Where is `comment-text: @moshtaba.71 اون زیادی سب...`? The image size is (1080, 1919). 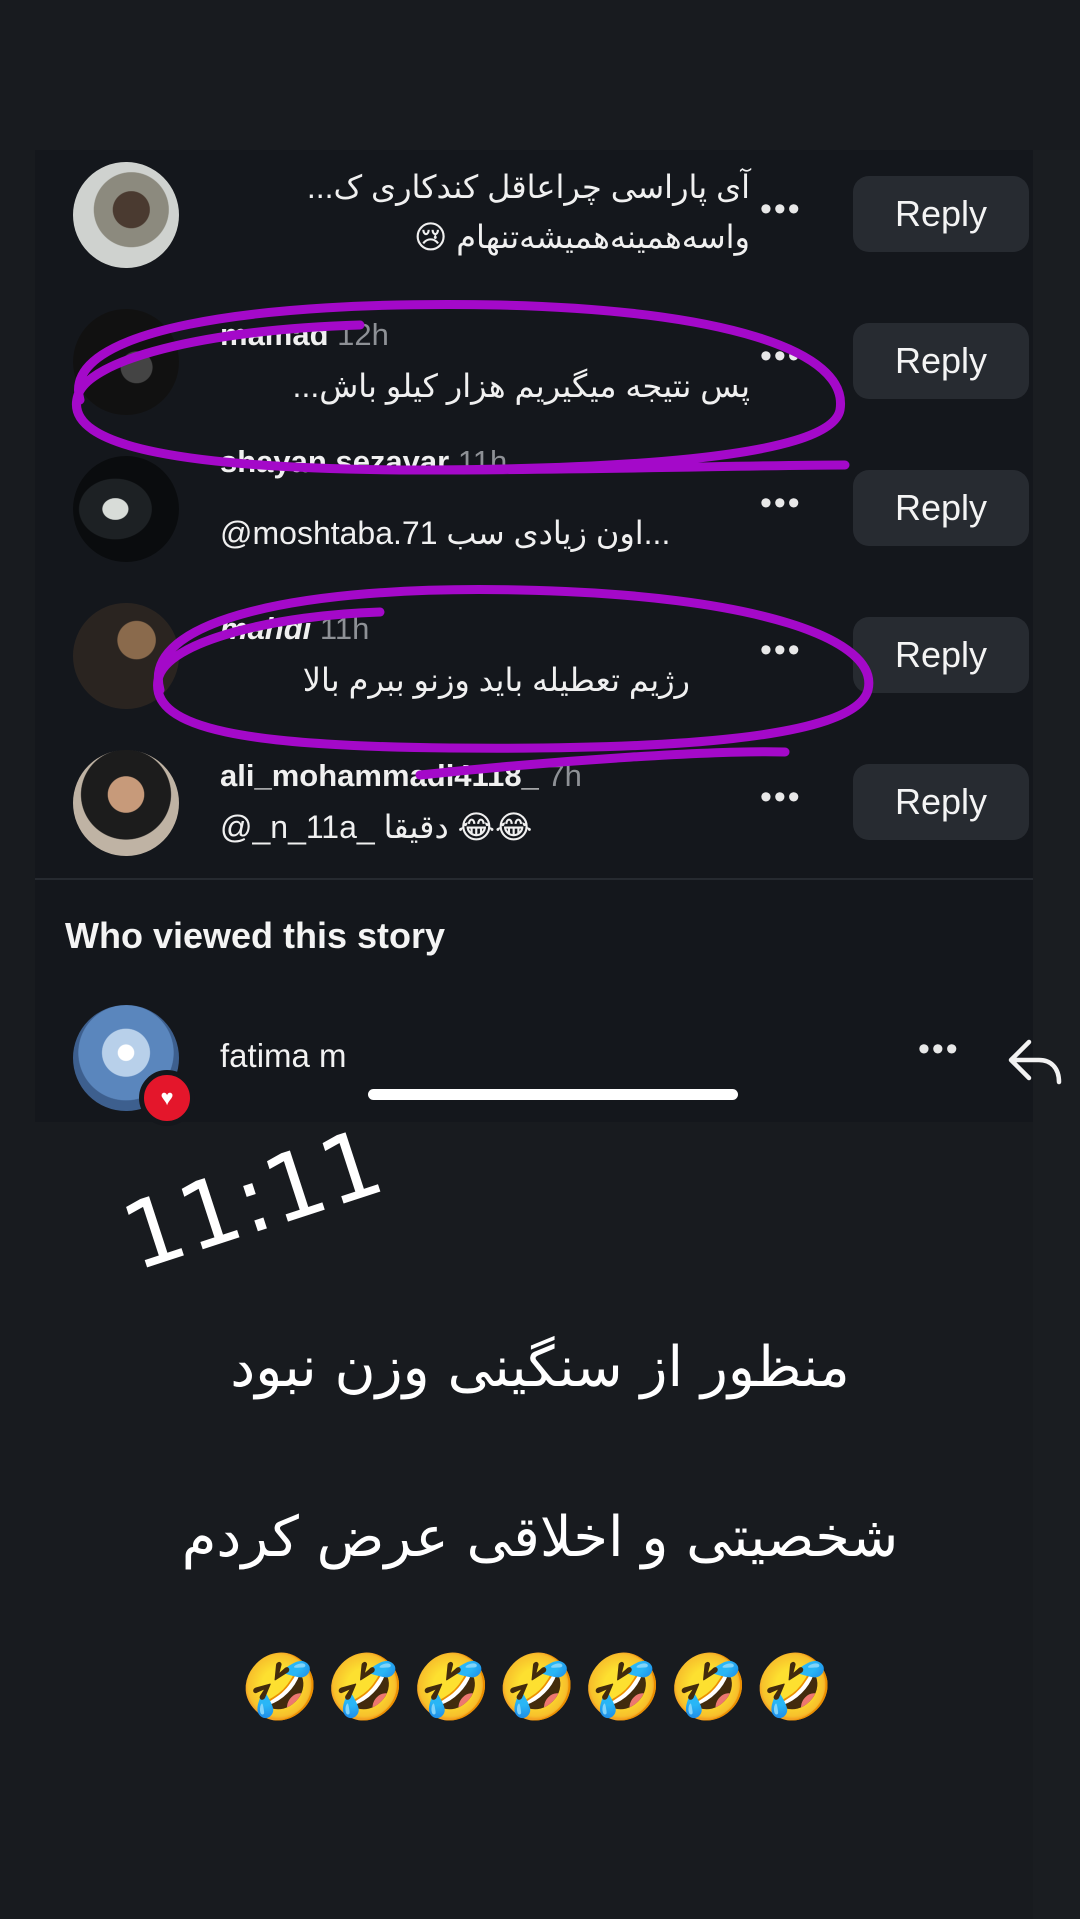
comment-text: @moshtaba.71 اون زیادی سب... is located at coordinates (445, 533).